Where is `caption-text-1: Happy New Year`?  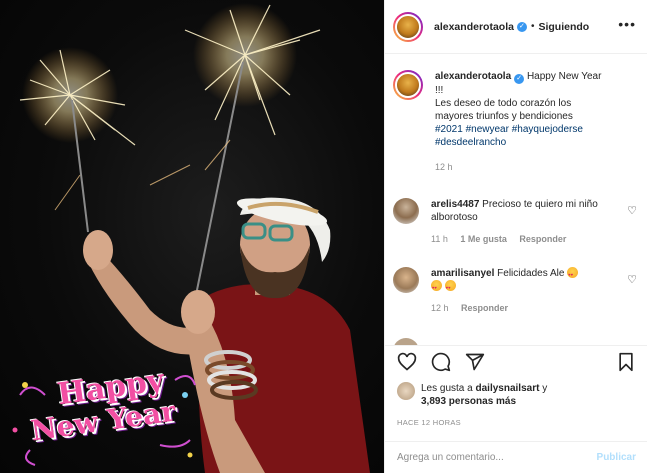 caption-text-1: Happy New Year is located at coordinates (564, 76).